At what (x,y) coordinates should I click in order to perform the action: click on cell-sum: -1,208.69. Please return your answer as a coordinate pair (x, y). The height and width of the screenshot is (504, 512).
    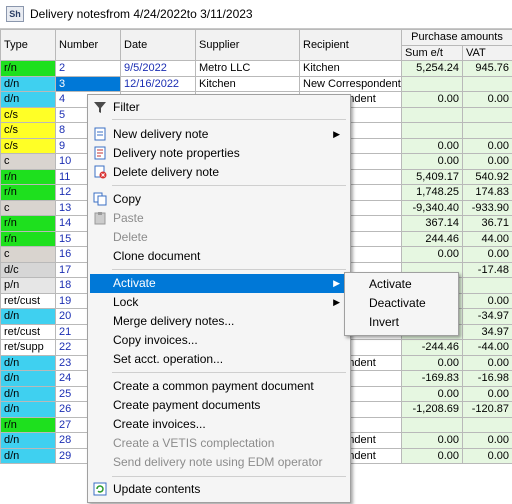
    Looking at the image, I should click on (432, 409).